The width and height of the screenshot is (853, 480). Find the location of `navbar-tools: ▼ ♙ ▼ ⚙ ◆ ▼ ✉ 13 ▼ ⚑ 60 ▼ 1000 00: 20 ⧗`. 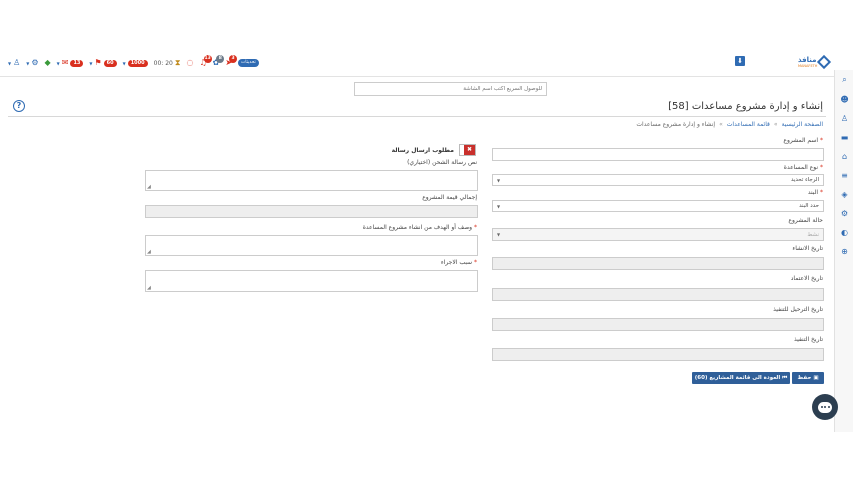

navbar-tools: ▼ ♙ ▼ ⚙ ◆ ▼ ✉ 13 ▼ ⚑ 60 ▼ 1000 00: 20 ⧗ is located at coordinates (133, 62).